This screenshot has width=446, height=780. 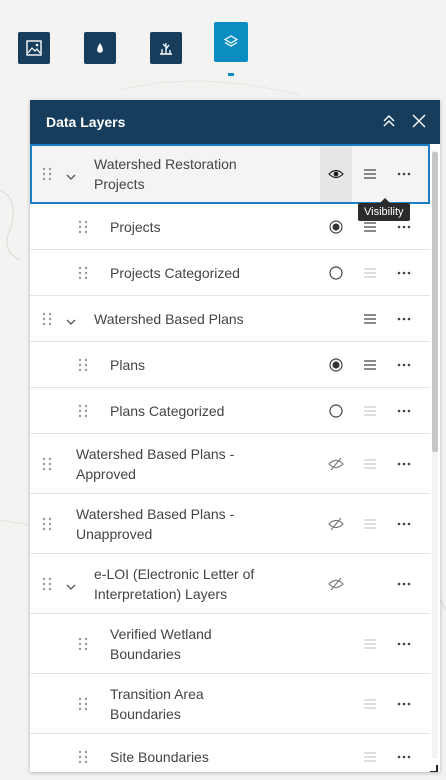 I want to click on eye-icon, so click(x=336, y=174).